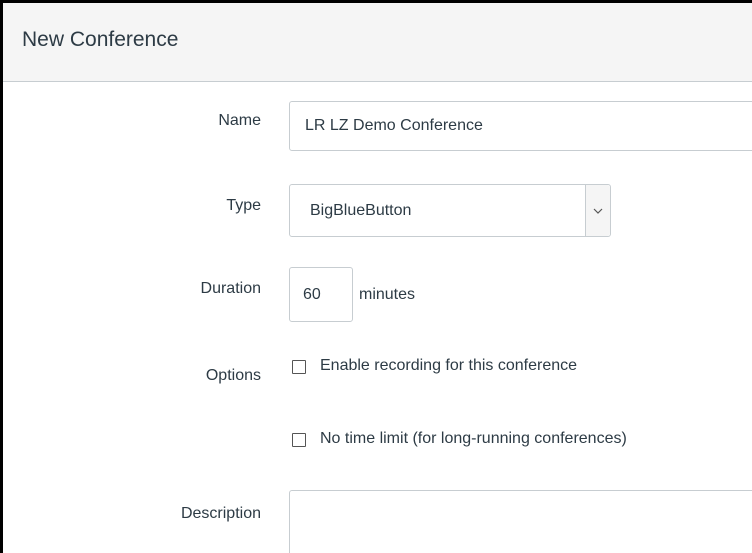 This screenshot has height=553, width=752. Describe the element at coordinates (243, 205) in the screenshot. I see `type-label: Type` at that location.